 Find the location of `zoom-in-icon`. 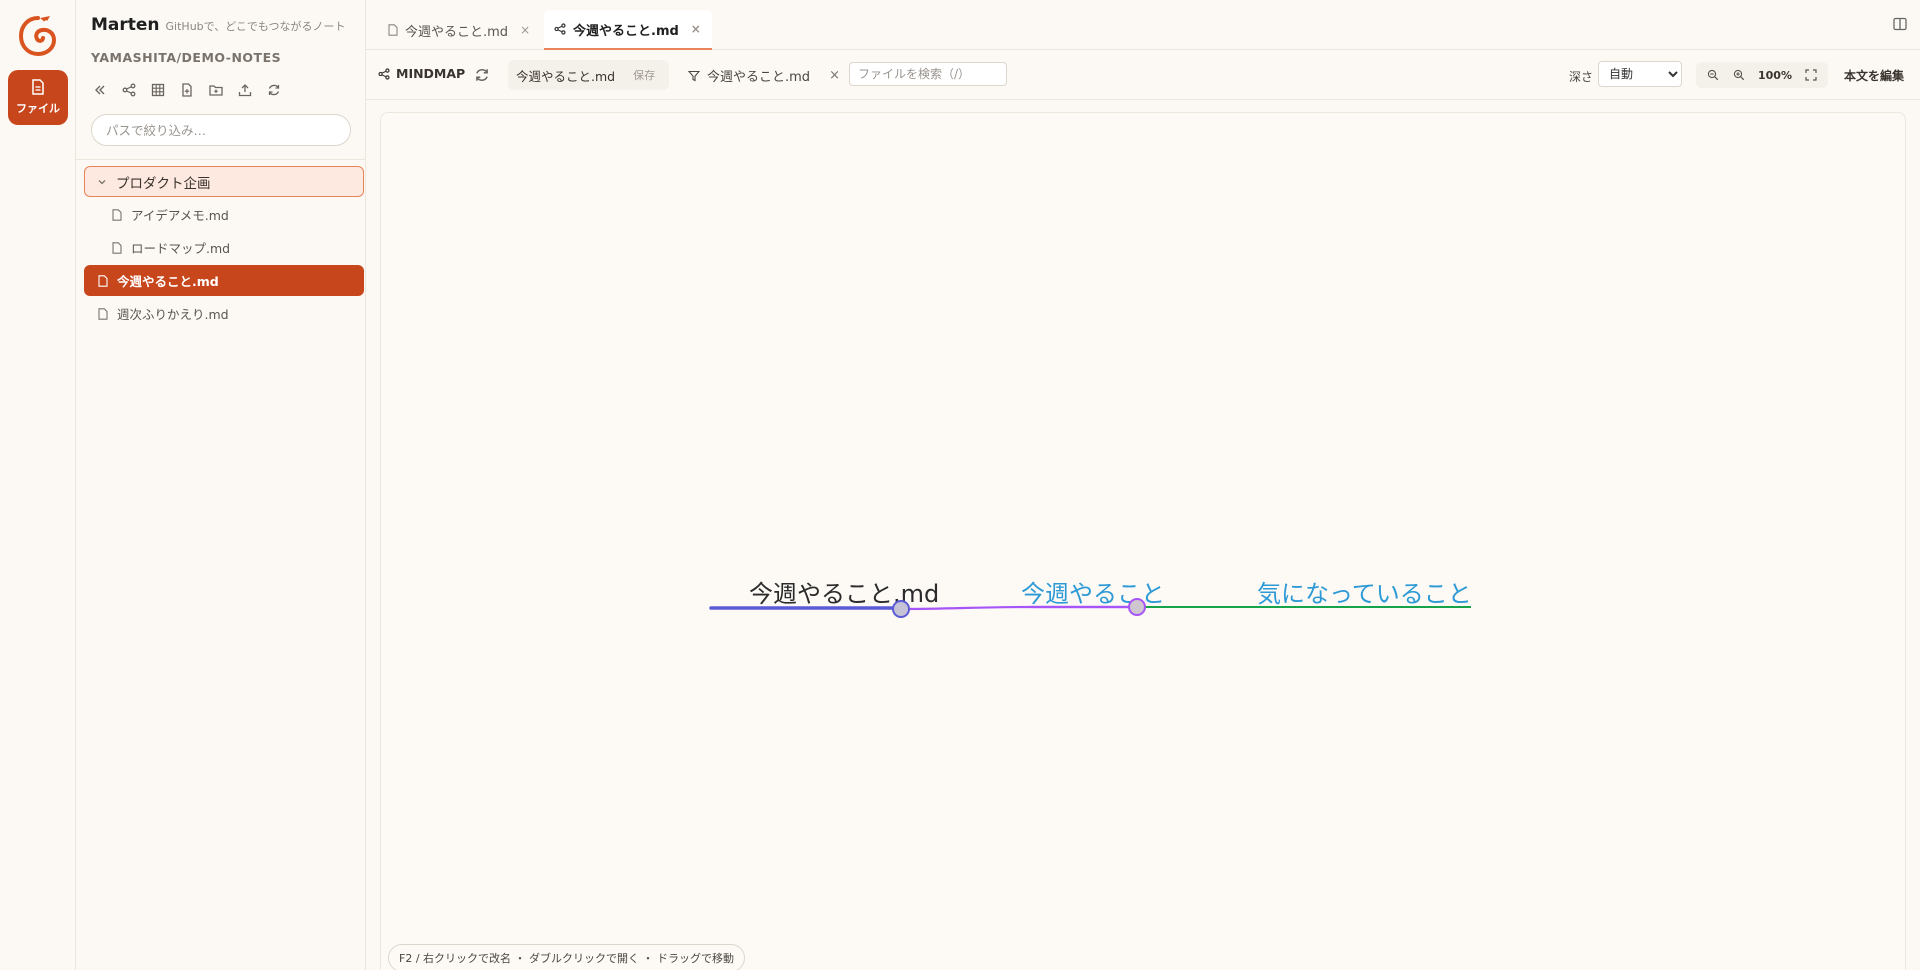

zoom-in-icon is located at coordinates (1739, 75).